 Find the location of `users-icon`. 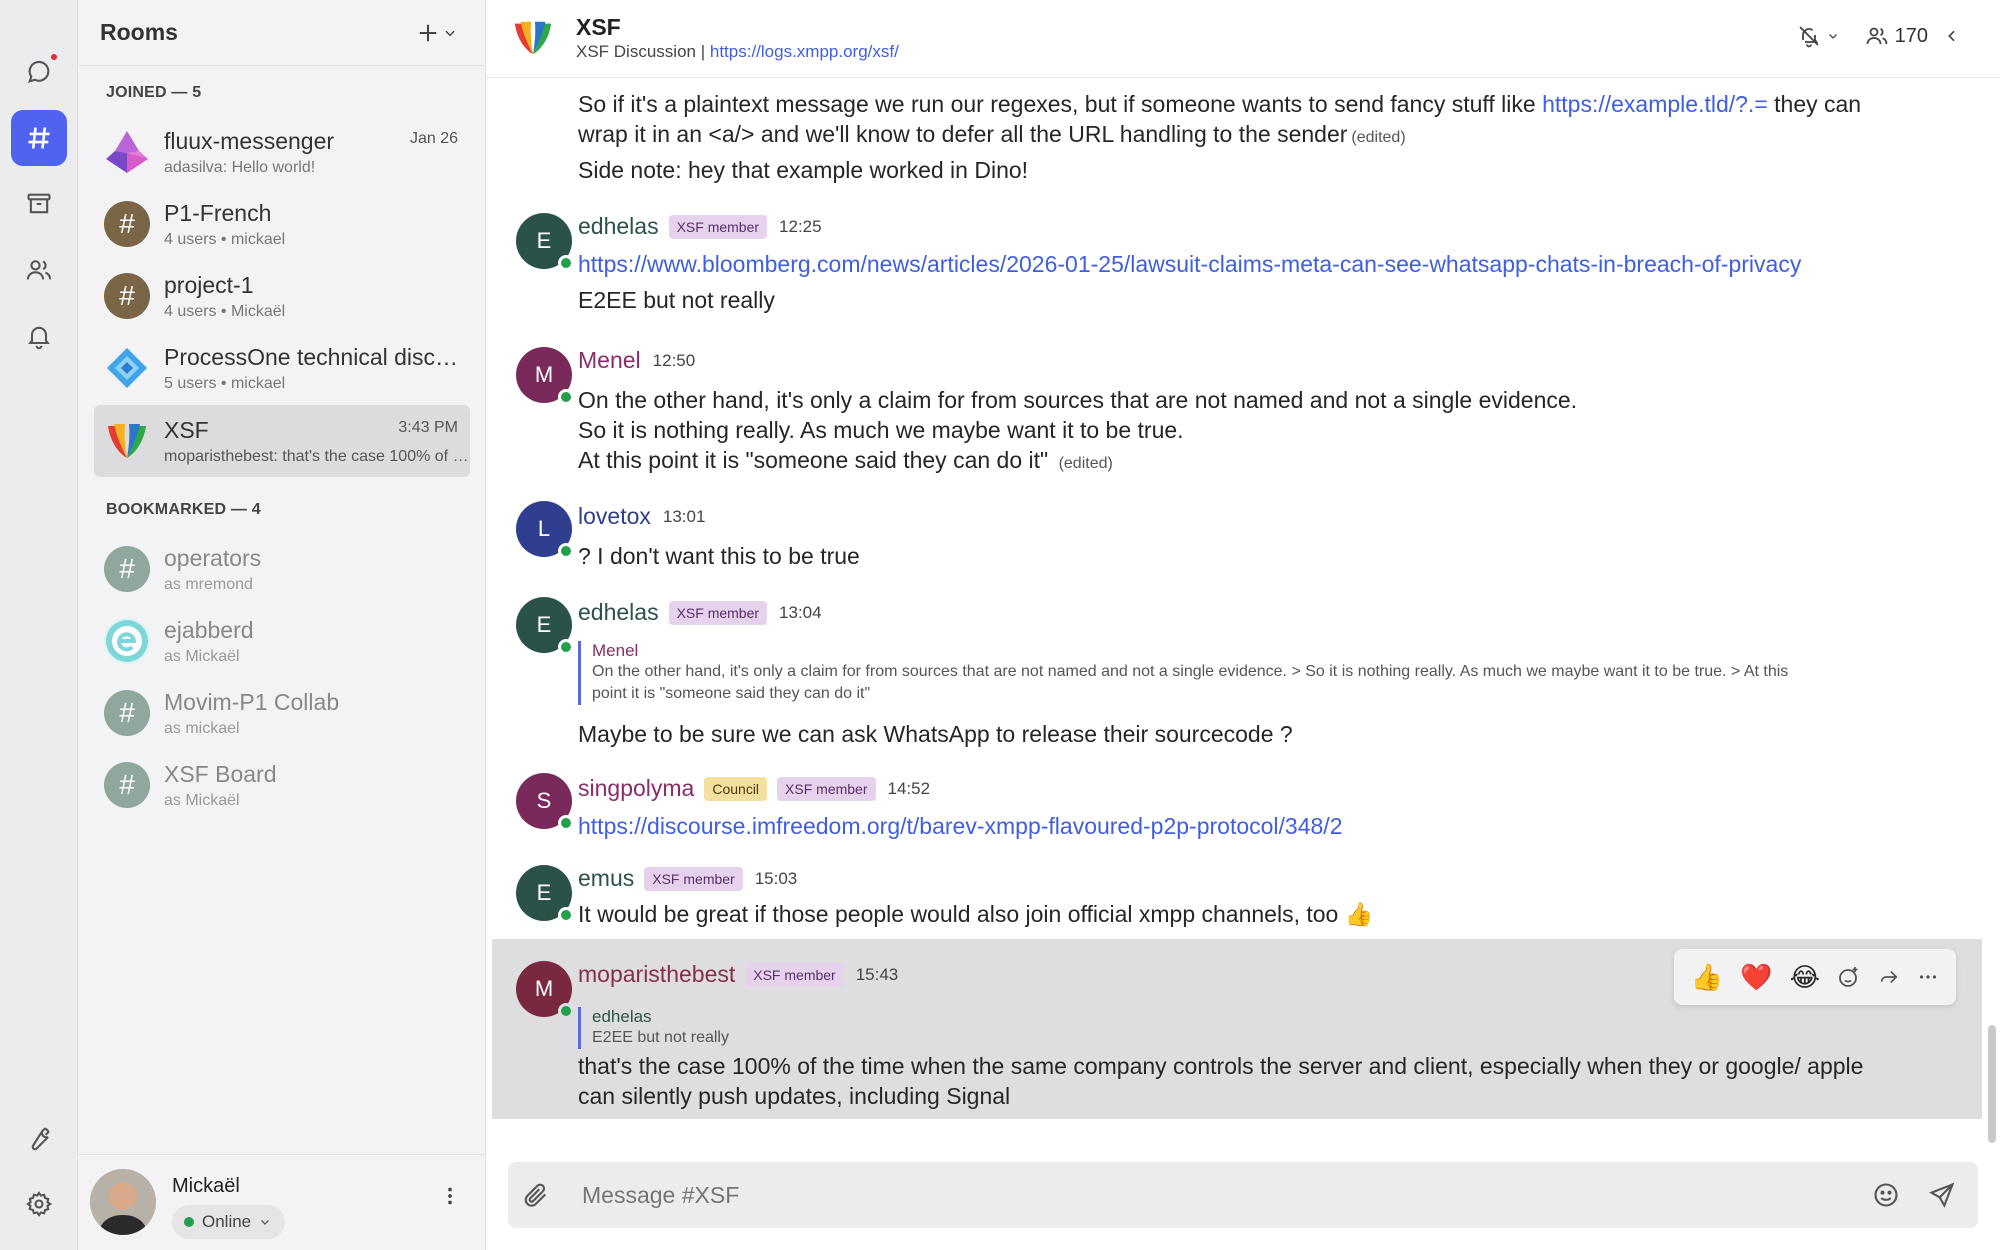

users-icon is located at coordinates (1877, 36).